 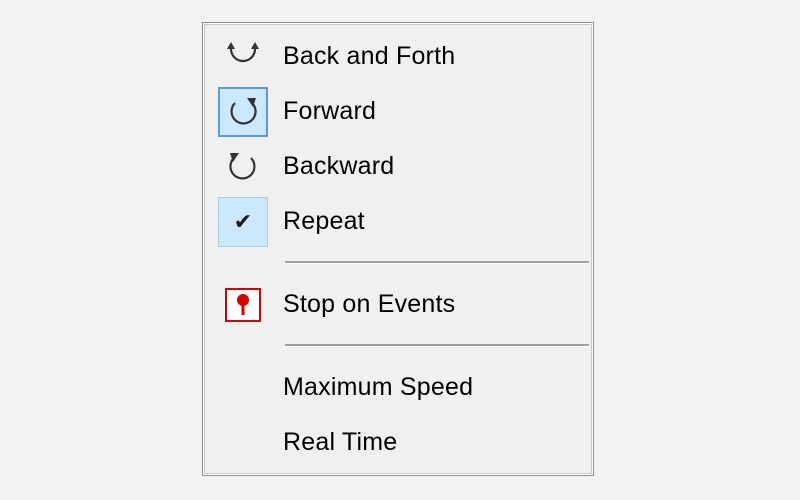 I want to click on menu-item-real-time: Real Time, so click(x=398, y=442).